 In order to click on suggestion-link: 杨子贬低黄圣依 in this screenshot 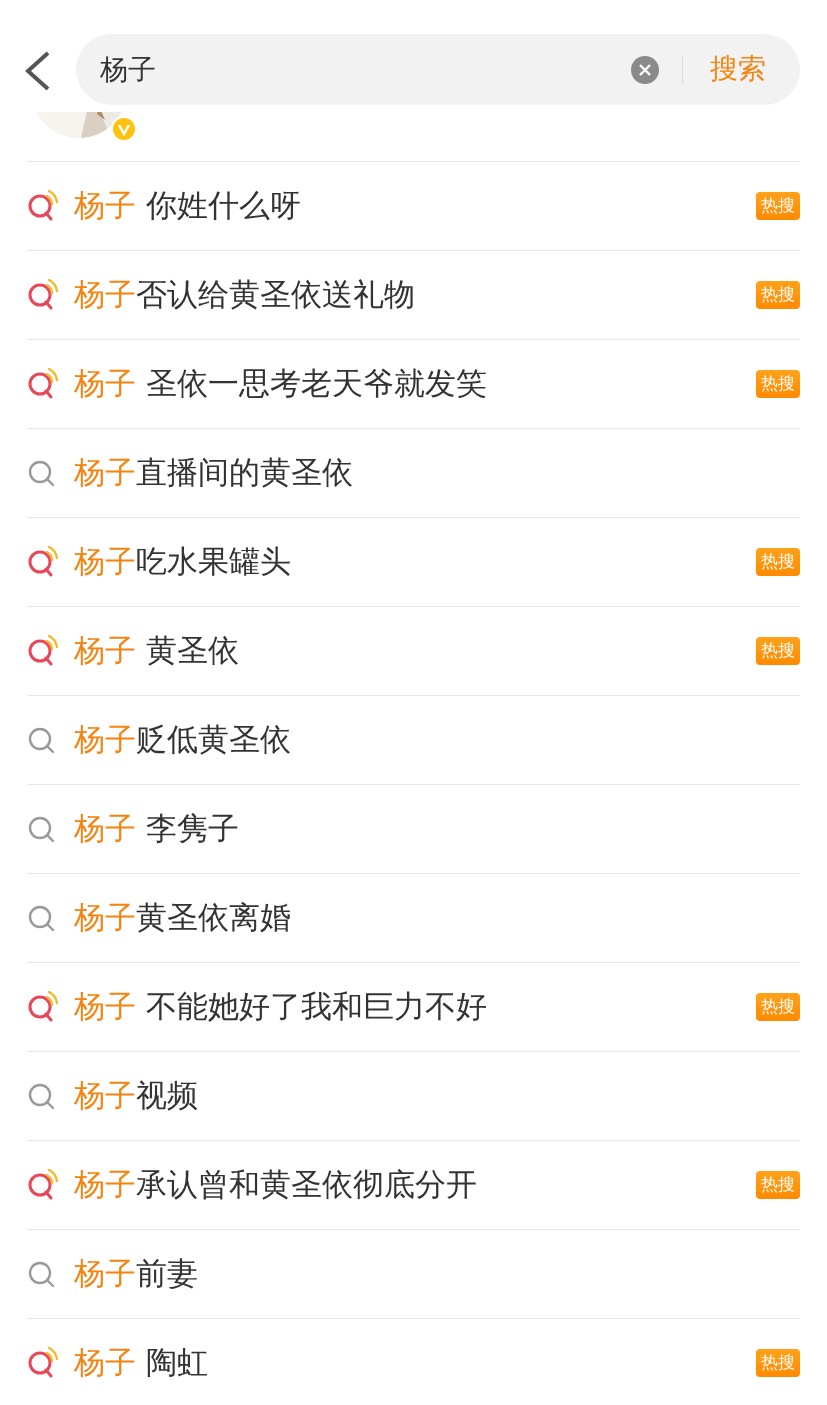, I will do `click(182, 740)`.